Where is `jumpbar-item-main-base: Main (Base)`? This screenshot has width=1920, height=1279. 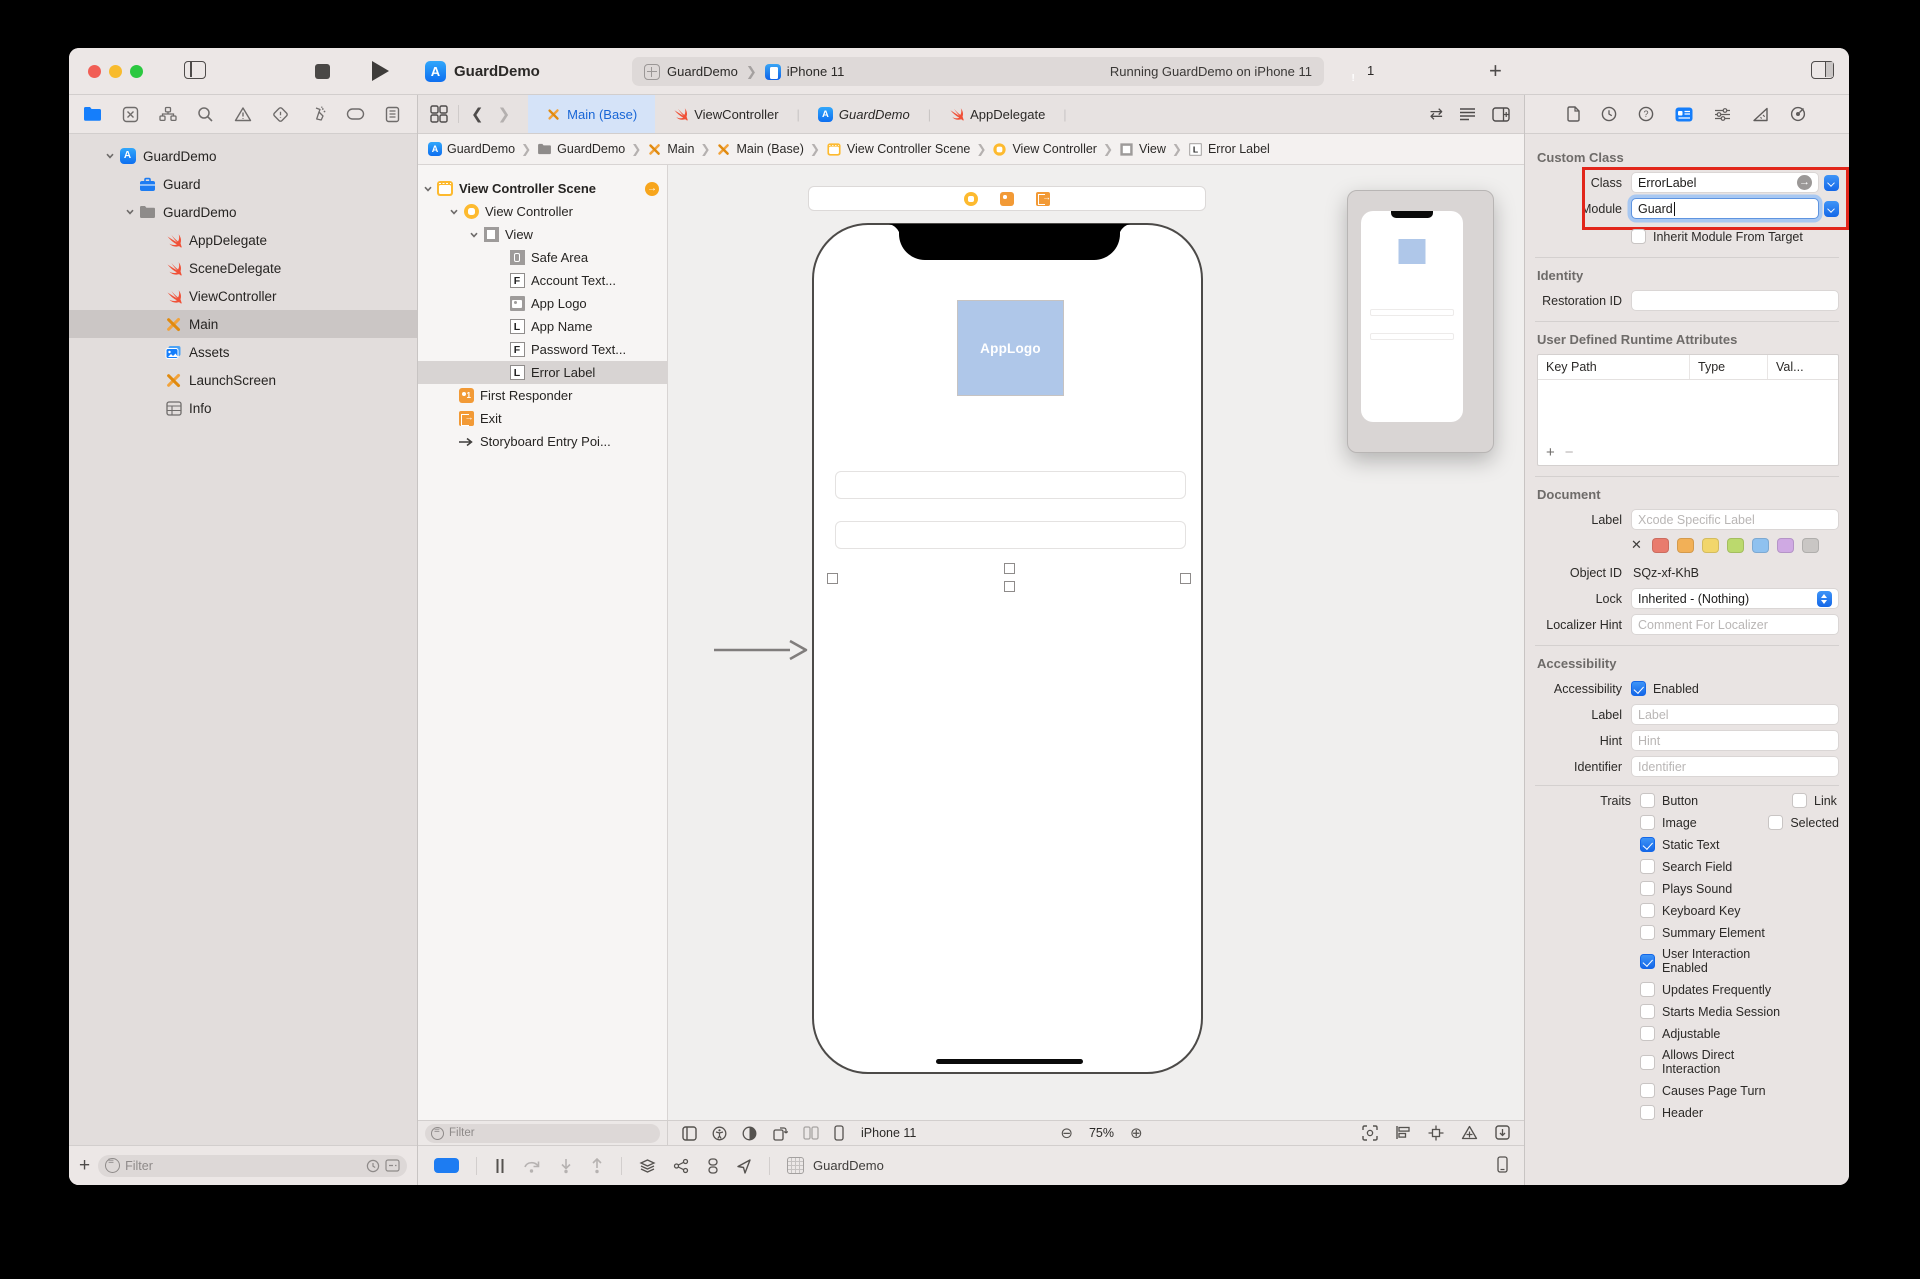 jumpbar-item-main-base: Main (Base) is located at coordinates (759, 149).